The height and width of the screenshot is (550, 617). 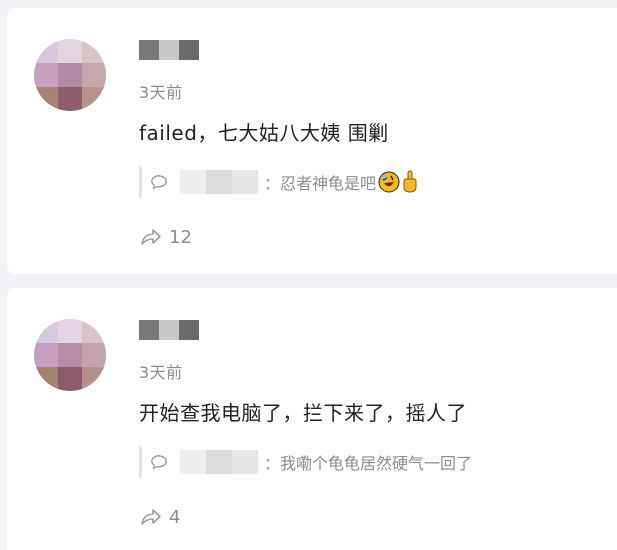 I want to click on reply-preview: ：忍者神龟是吧, so click(x=359, y=182).